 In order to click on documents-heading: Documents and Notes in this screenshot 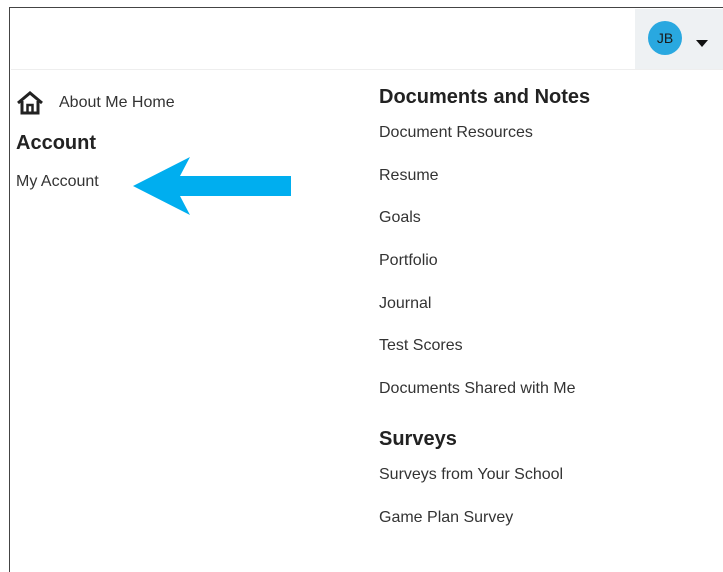, I will do `click(485, 97)`.